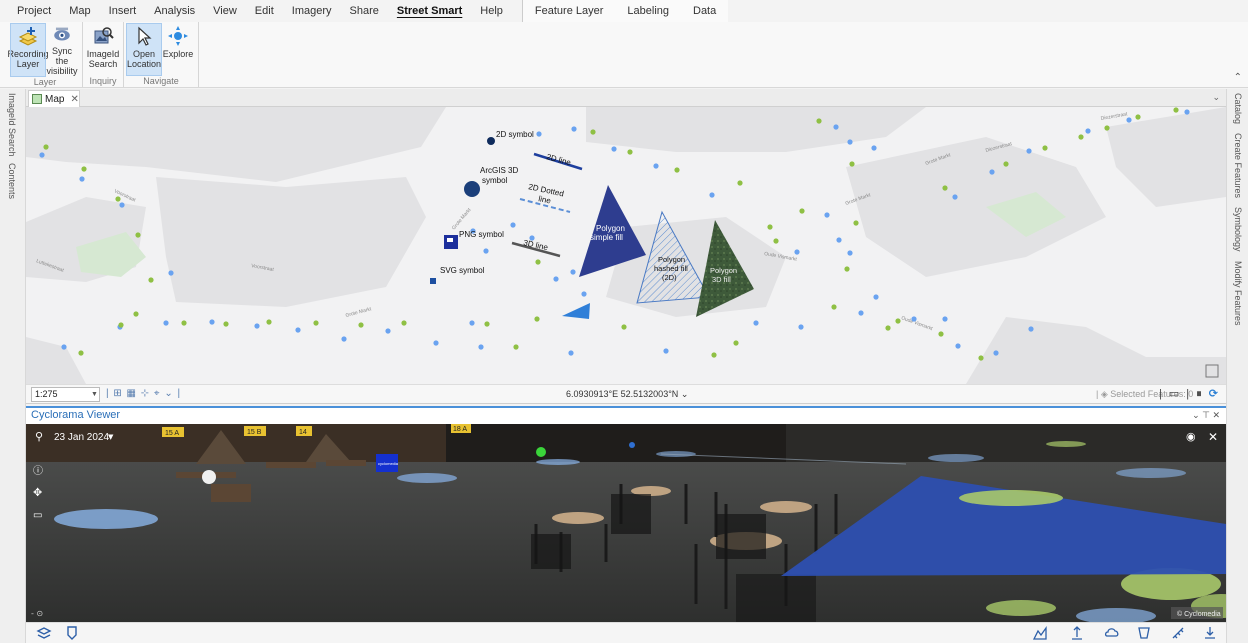  I want to click on elevation-icon, so click(1040, 633).